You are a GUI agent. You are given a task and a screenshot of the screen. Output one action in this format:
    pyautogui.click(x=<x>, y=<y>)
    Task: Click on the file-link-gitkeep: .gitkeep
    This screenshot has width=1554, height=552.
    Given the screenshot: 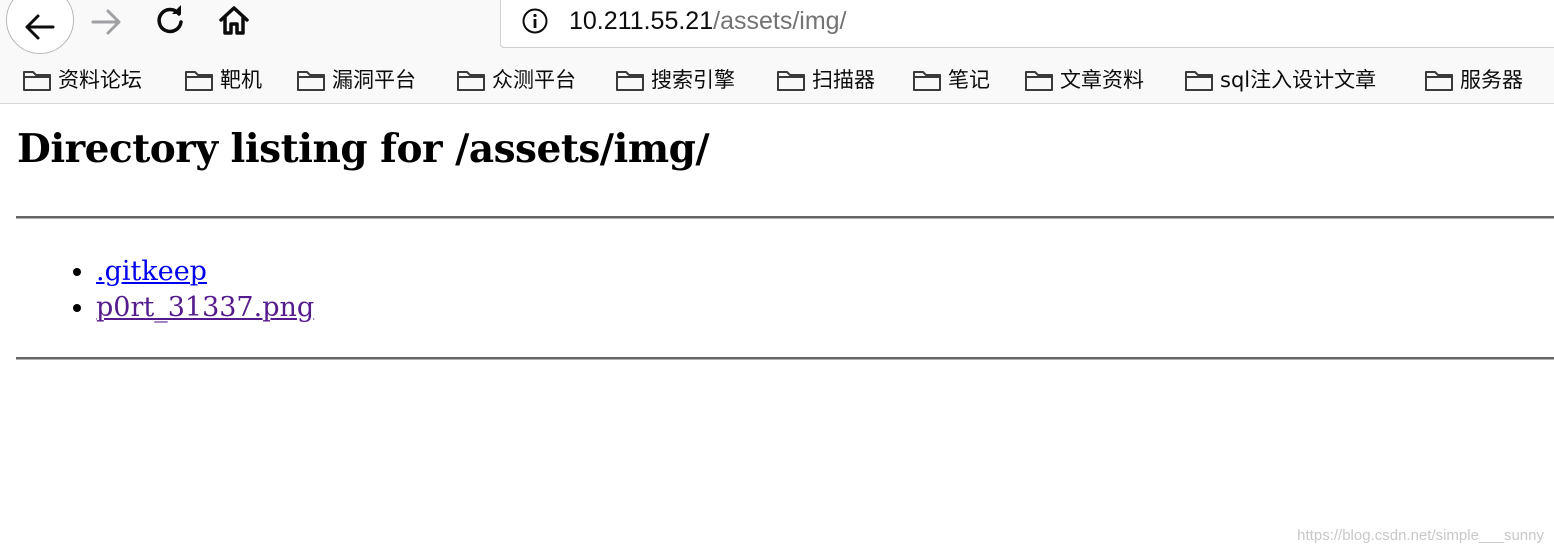 What is the action you would take?
    pyautogui.click(x=151, y=271)
    